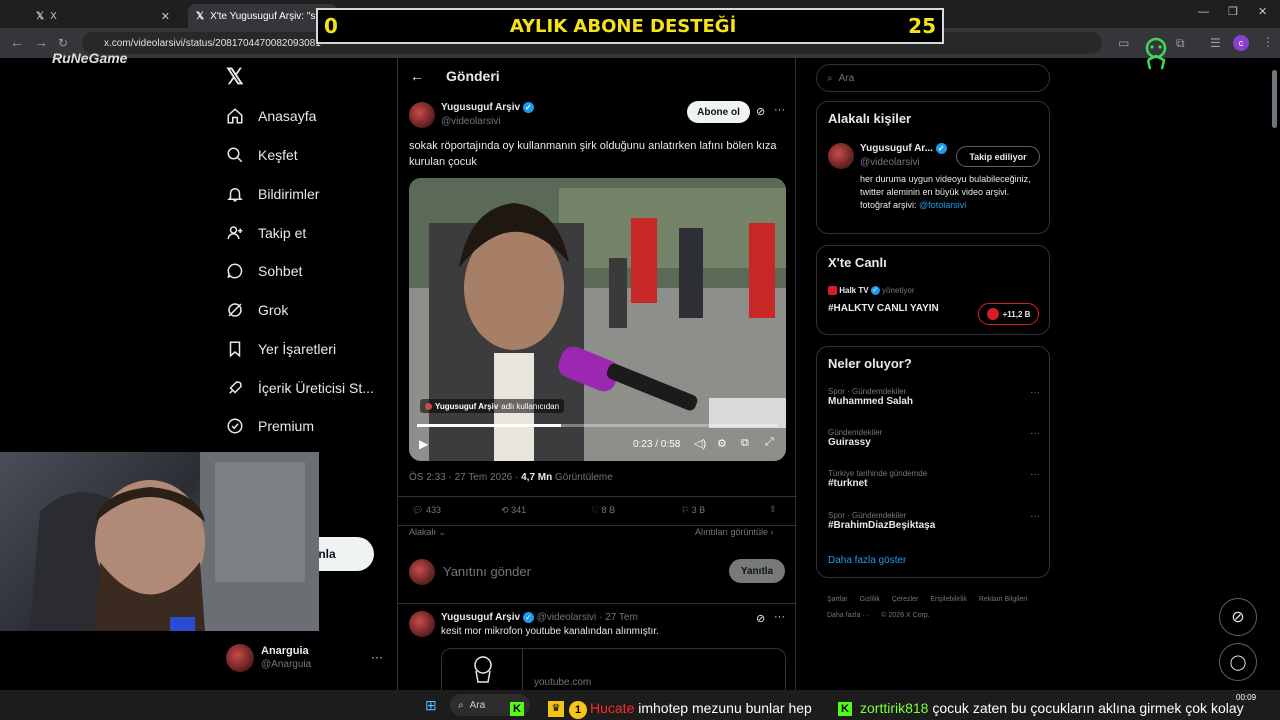 This screenshot has height=720, width=1280. Describe the element at coordinates (442, 532) in the screenshot. I see `chevron-down-icon: ⌄` at that location.